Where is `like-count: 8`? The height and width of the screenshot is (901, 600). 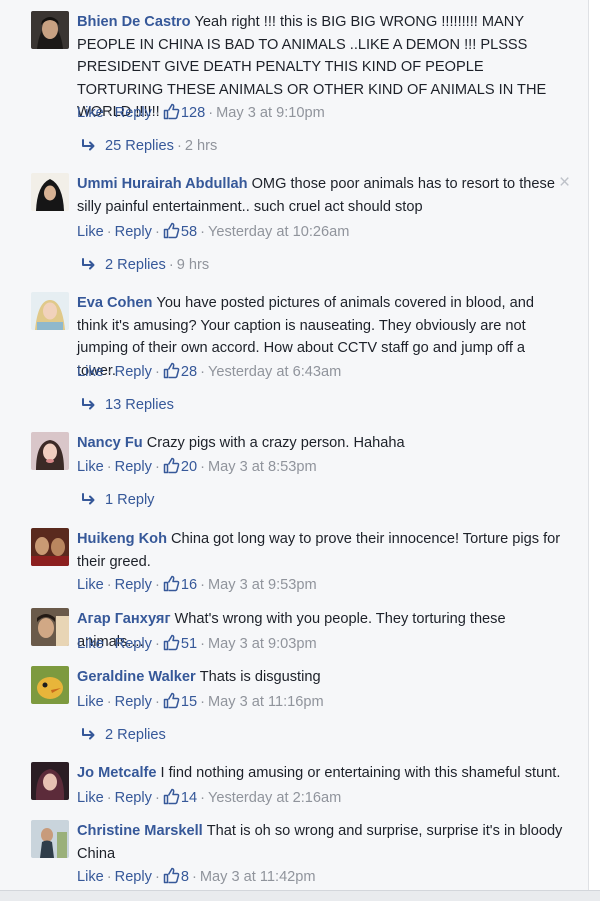
like-count: 8 is located at coordinates (185, 877).